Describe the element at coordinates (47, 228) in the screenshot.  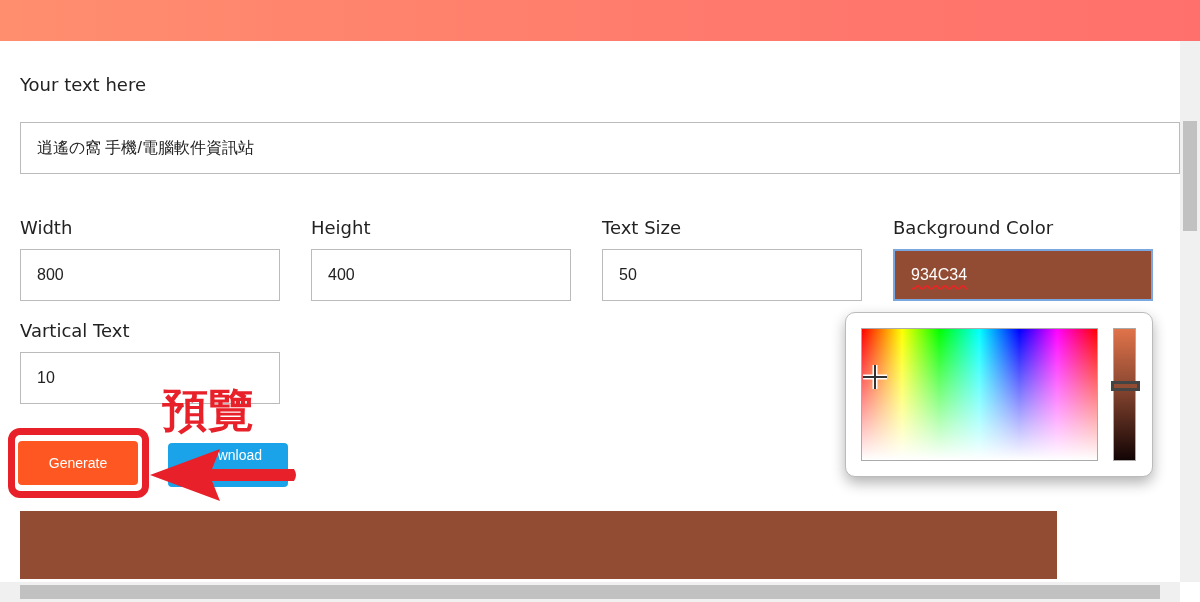
I see `field-label: Width` at that location.